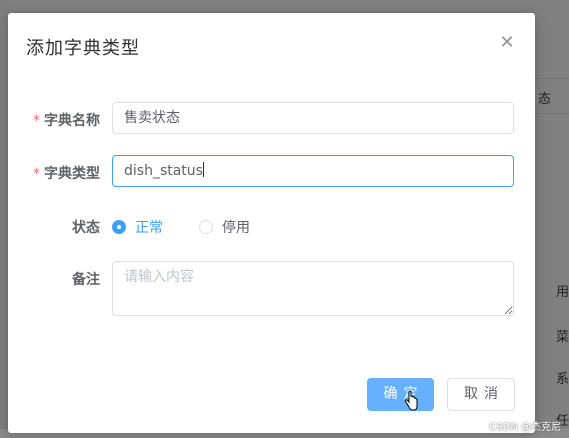  Describe the element at coordinates (562, 337) in the screenshot. I see `background-label: 菜` at that location.